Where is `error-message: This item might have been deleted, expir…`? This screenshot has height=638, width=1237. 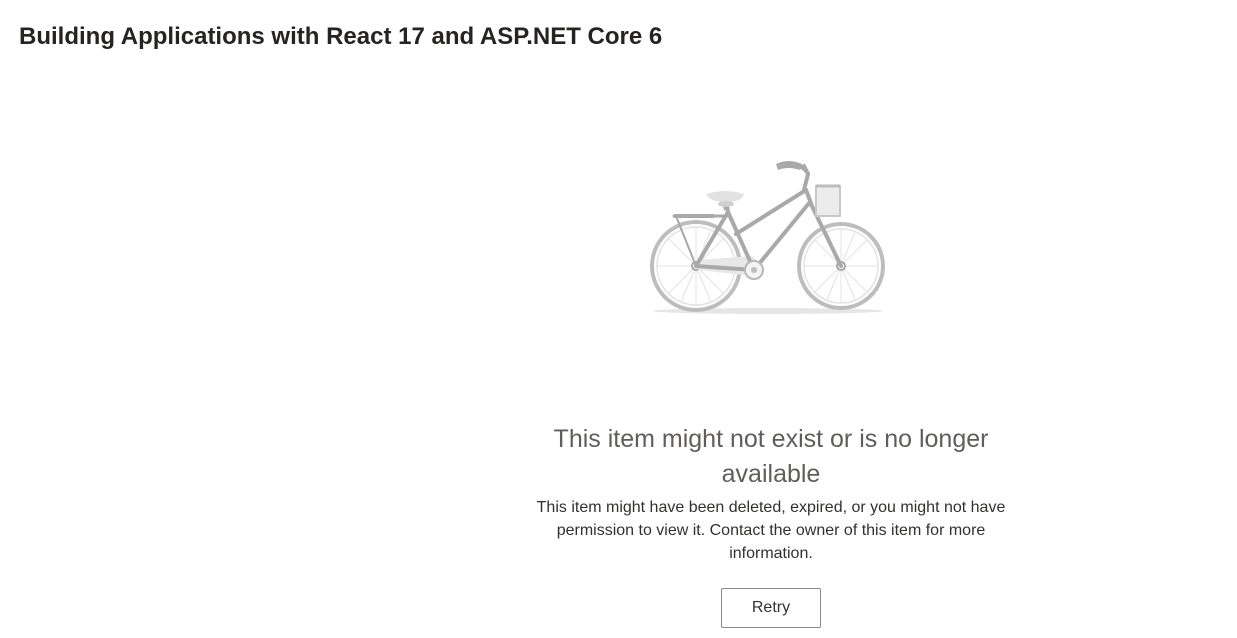
error-message: This item might have been deleted, expir… is located at coordinates (771, 530).